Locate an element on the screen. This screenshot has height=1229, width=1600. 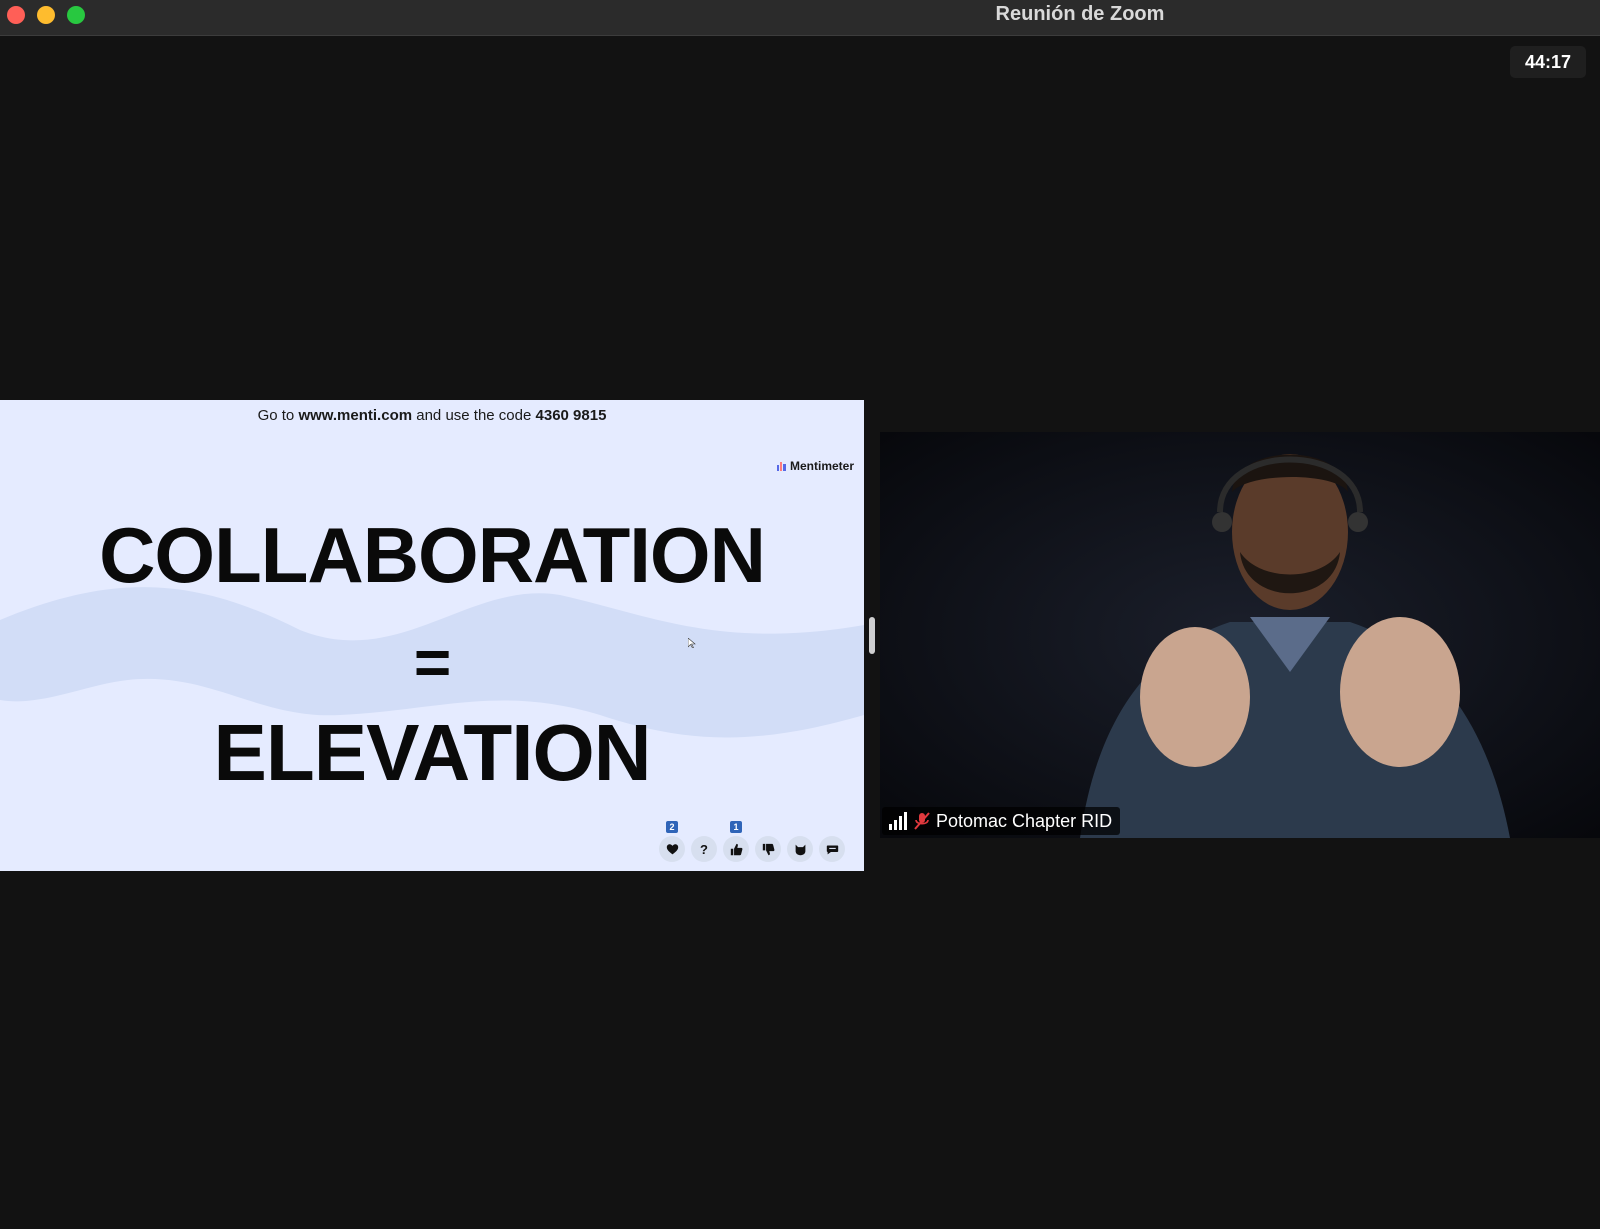
mentimeter-logo: Mentimeter is located at coordinates (815, 466).